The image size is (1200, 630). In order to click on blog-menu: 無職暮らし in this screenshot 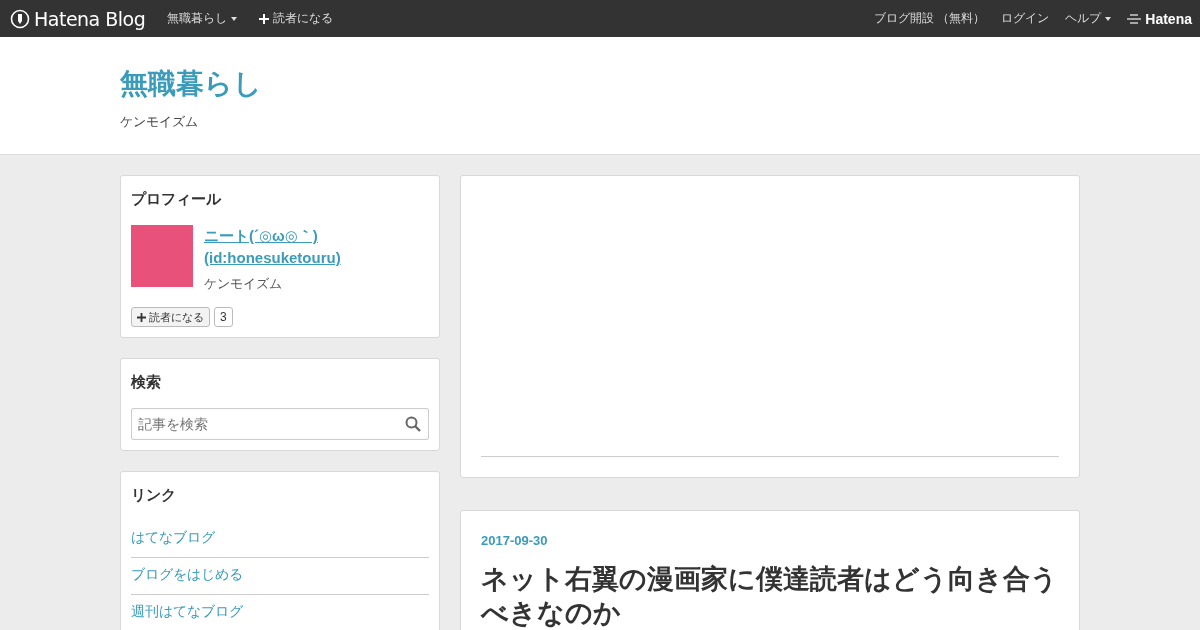, I will do `click(202, 18)`.